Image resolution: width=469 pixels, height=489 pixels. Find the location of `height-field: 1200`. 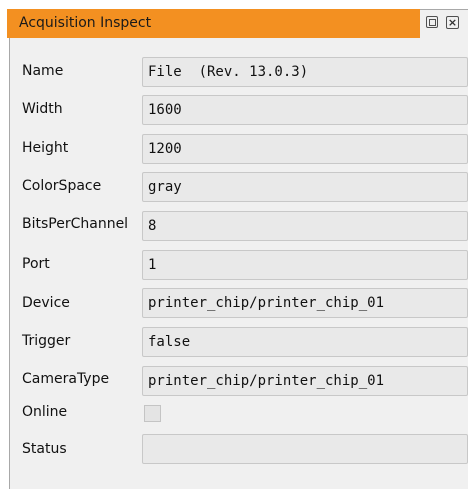

height-field: 1200 is located at coordinates (305, 149).